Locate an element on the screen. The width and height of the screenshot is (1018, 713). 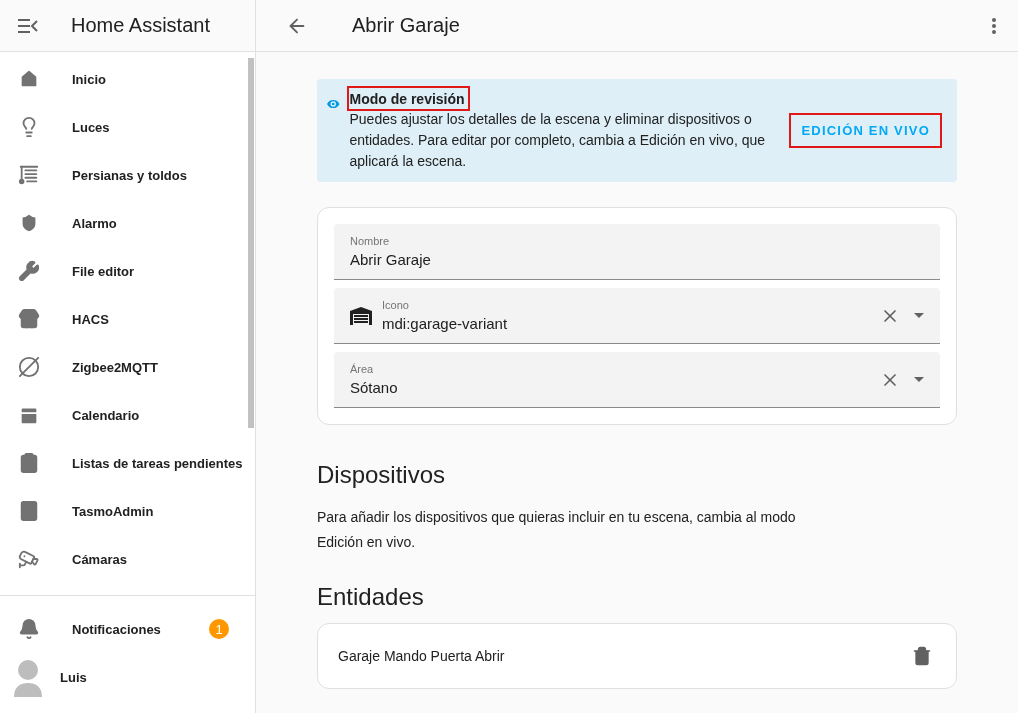
text-field: Nombre Abrir Garaje is located at coordinates (637, 252).